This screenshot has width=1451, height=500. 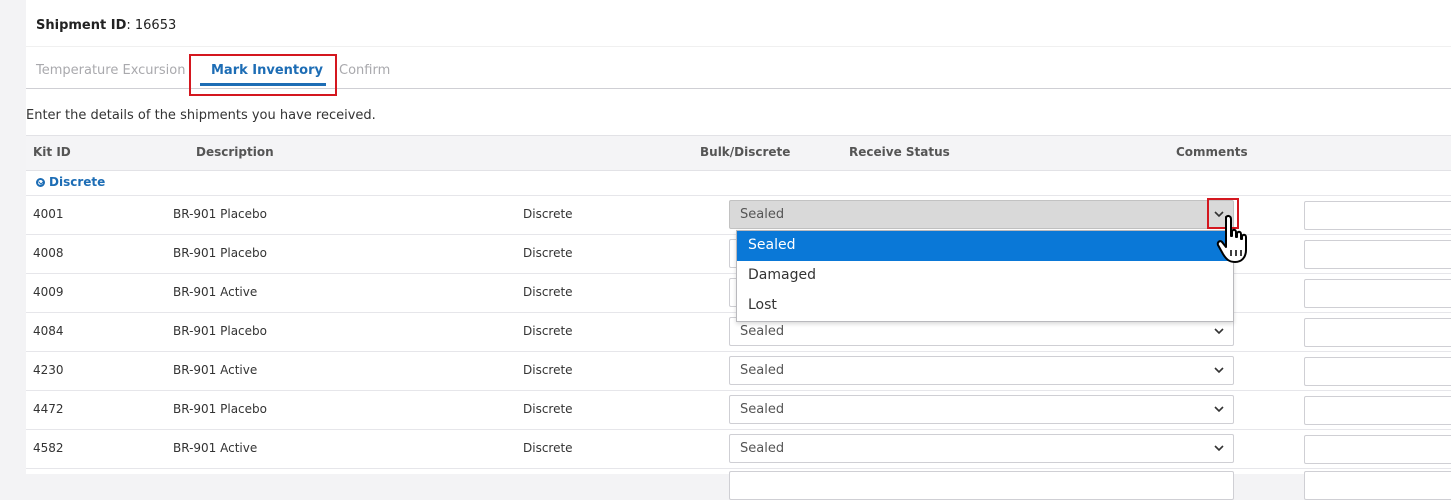 I want to click on shipment-id: Shipment ID: 16653, so click(x=106, y=25).